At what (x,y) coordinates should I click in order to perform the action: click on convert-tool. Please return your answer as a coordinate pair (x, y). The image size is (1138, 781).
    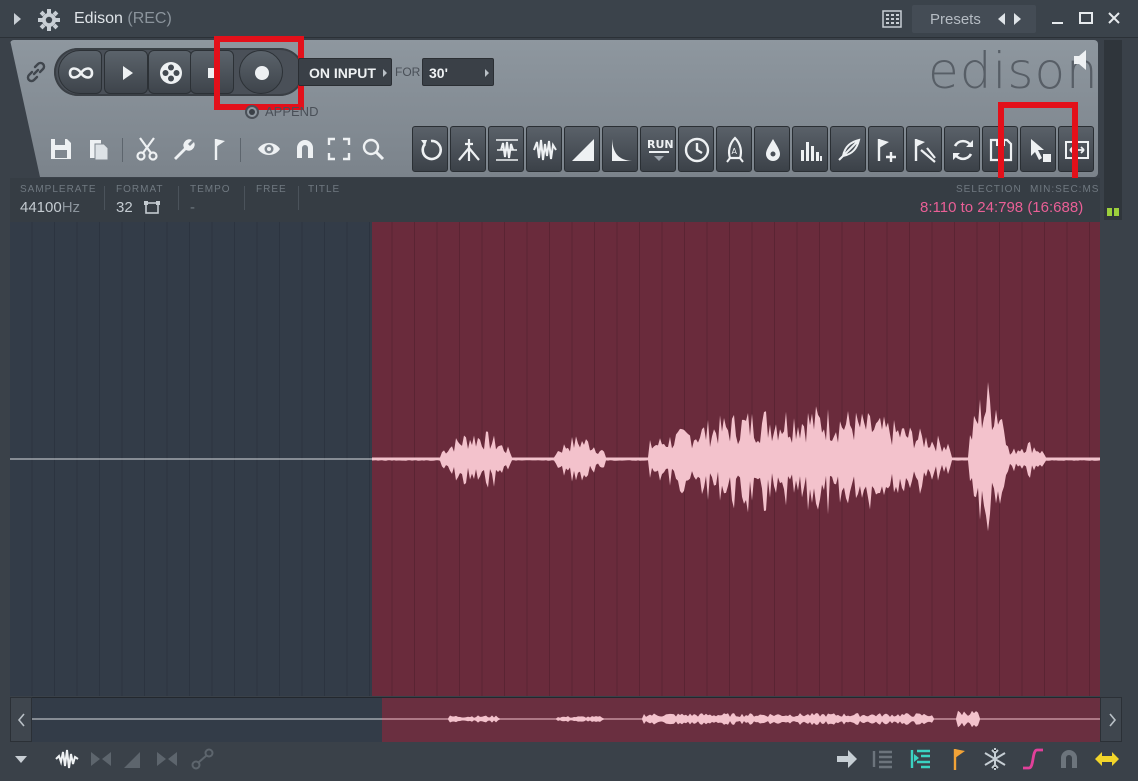
    Looking at the image, I should click on (962, 149).